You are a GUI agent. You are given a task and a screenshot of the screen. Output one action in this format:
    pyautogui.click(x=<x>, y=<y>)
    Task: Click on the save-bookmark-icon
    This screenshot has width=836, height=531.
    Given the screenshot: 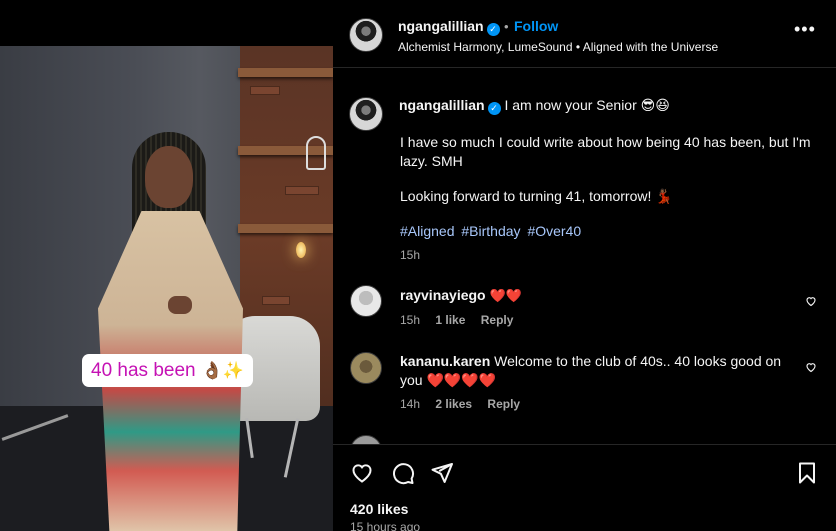 What is the action you would take?
    pyautogui.click(x=807, y=473)
    